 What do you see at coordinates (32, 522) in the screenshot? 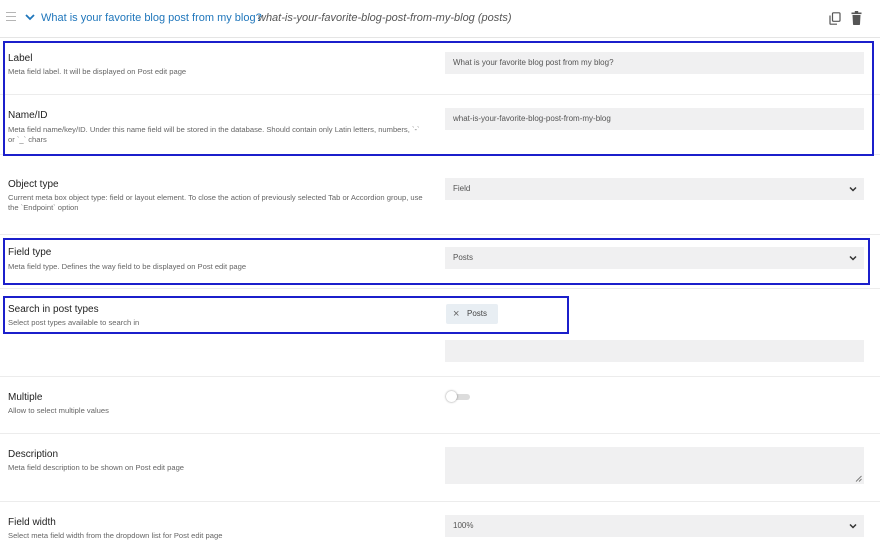
I see `field-width-title: Field width` at bounding box center [32, 522].